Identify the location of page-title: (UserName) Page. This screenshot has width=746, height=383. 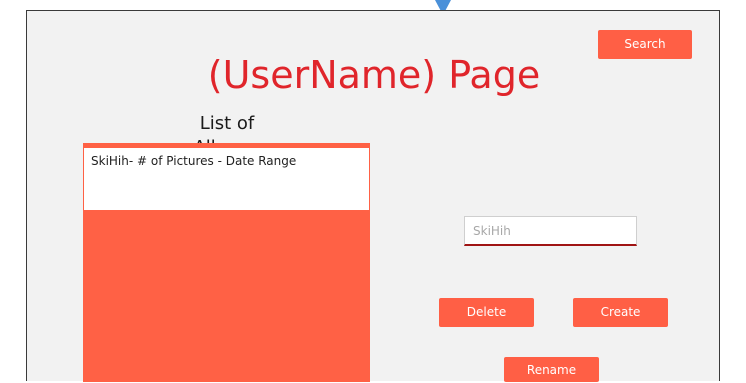
(374, 75).